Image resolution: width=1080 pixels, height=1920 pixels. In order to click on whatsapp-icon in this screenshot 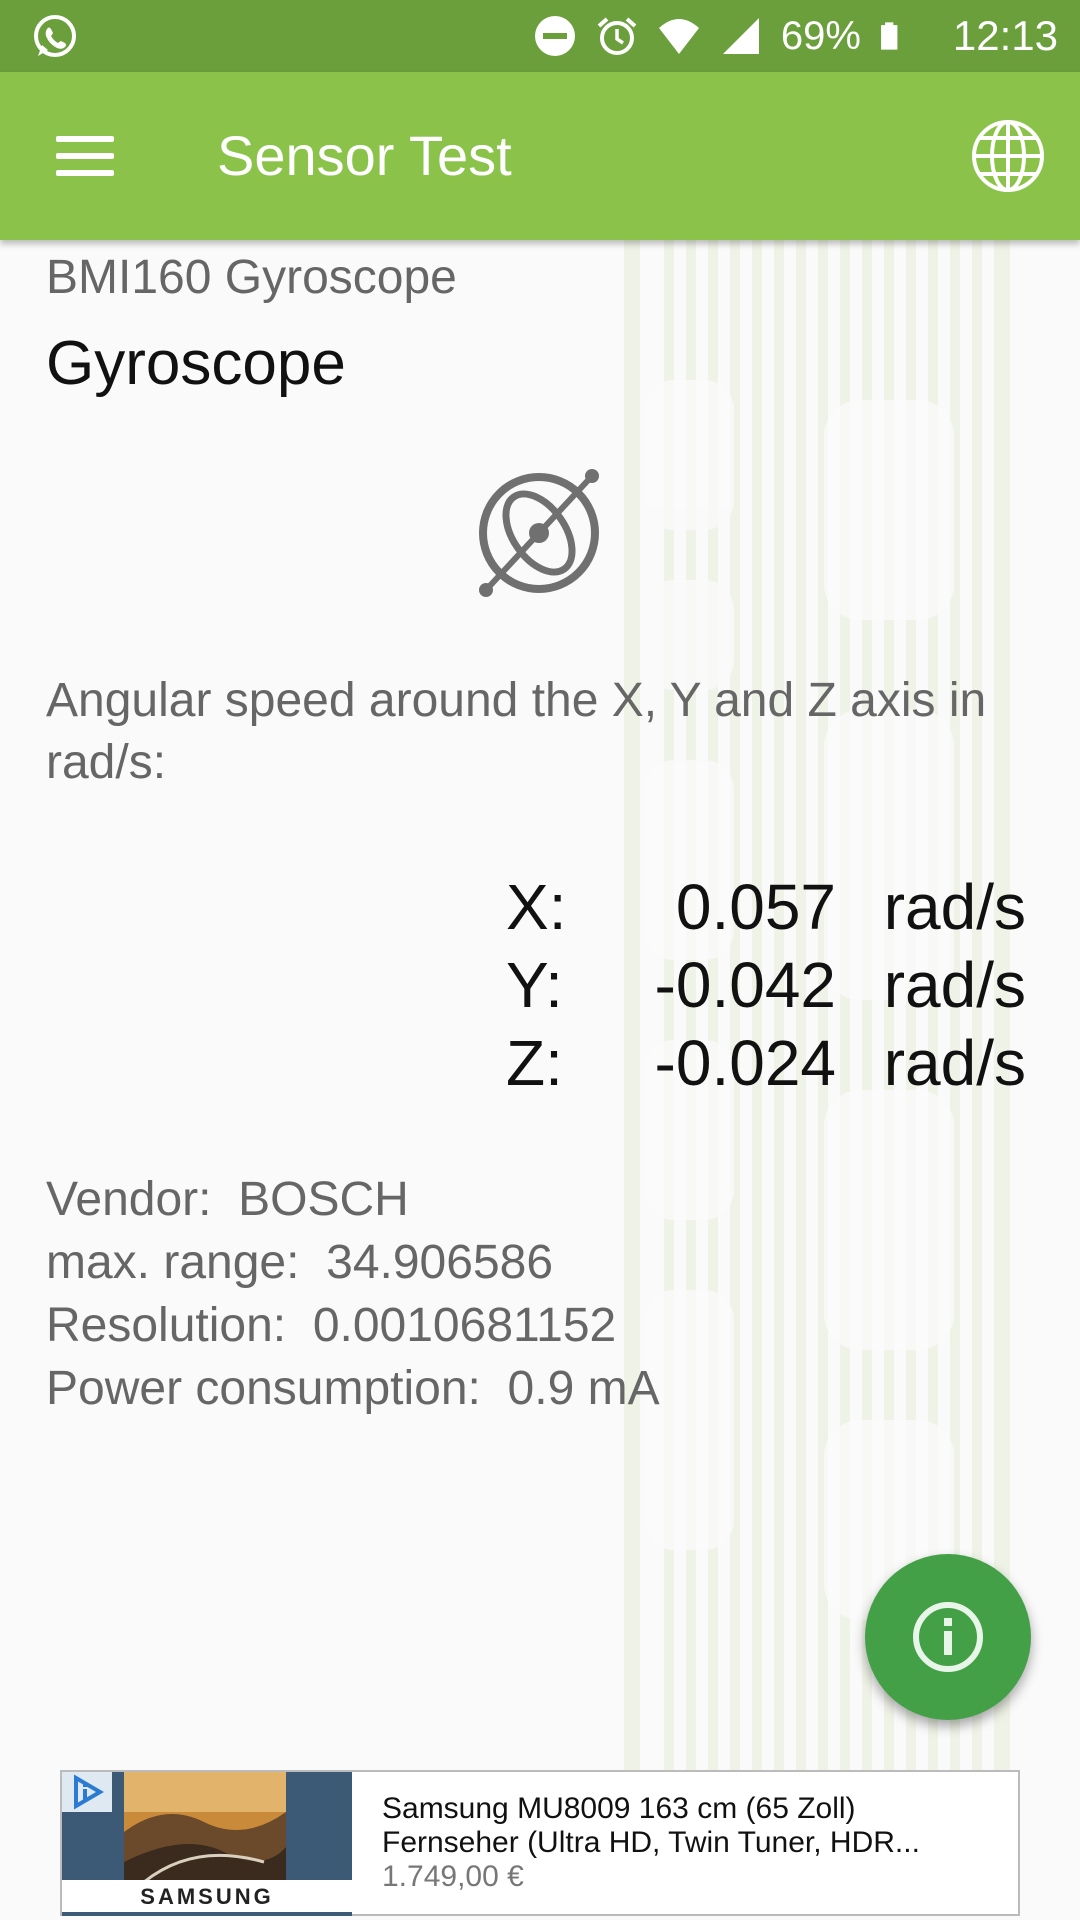, I will do `click(55, 36)`.